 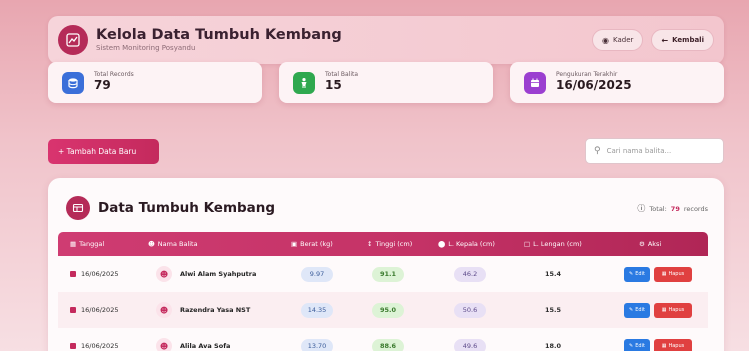 What do you see at coordinates (312, 244) in the screenshot?
I see `col-berat: ▣ Berat (kg)` at bounding box center [312, 244].